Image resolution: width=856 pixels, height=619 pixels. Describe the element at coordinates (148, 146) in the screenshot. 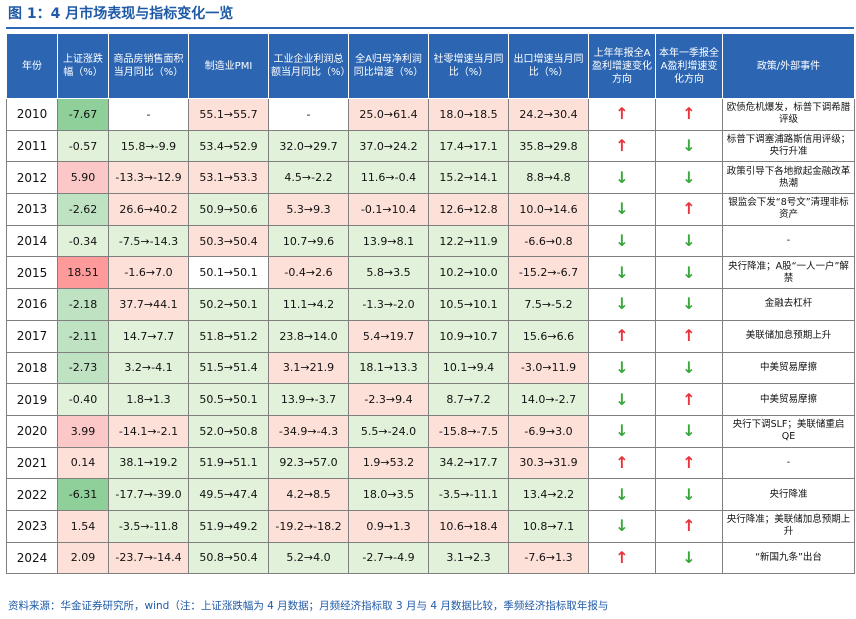

I see `sales-cell: 15.8→-9.9` at that location.